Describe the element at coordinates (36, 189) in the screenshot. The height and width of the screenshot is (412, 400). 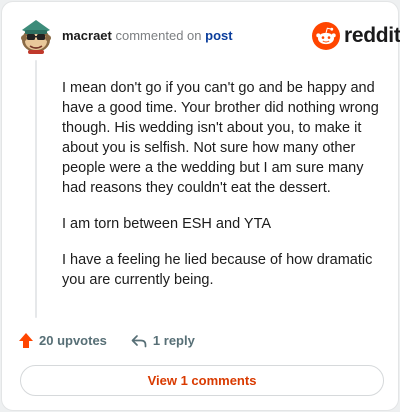
I see `thread-line` at that location.